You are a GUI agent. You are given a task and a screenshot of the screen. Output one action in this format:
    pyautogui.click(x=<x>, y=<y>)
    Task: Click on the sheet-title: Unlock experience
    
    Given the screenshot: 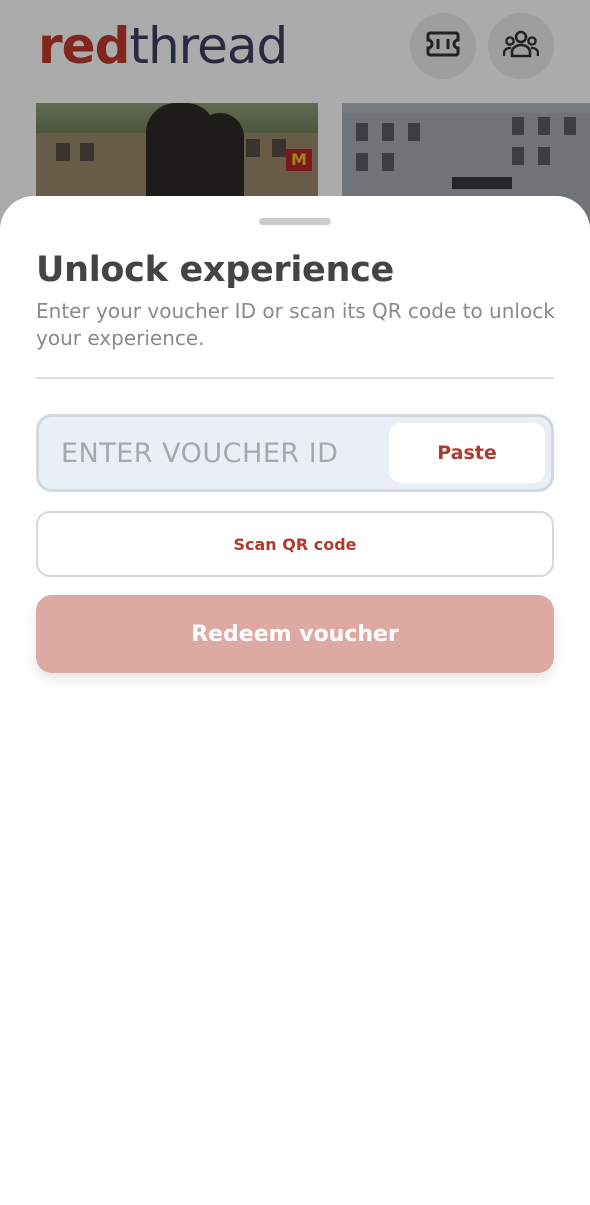 What is the action you would take?
    pyautogui.click(x=215, y=270)
    